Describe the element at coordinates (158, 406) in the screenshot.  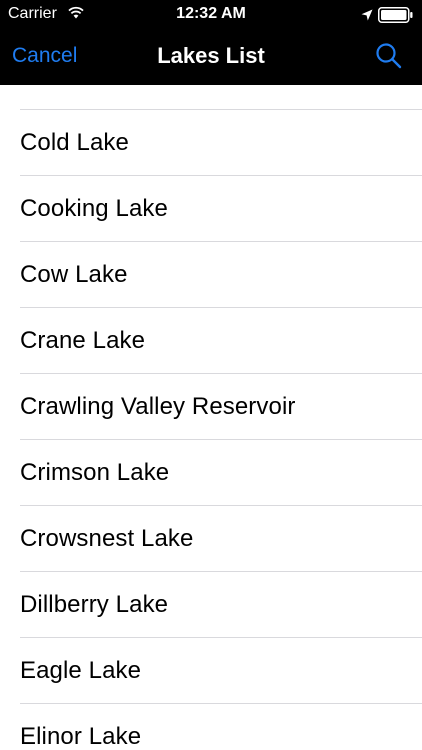
I see `list-item-label: Crawling Valley Reservoir` at that location.